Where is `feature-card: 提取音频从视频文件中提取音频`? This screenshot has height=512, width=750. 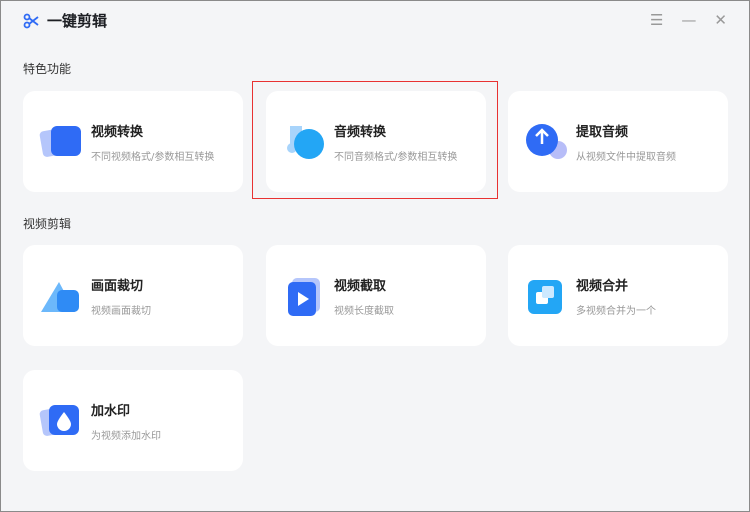 feature-card: 提取音频从视频文件中提取音频 is located at coordinates (618, 141).